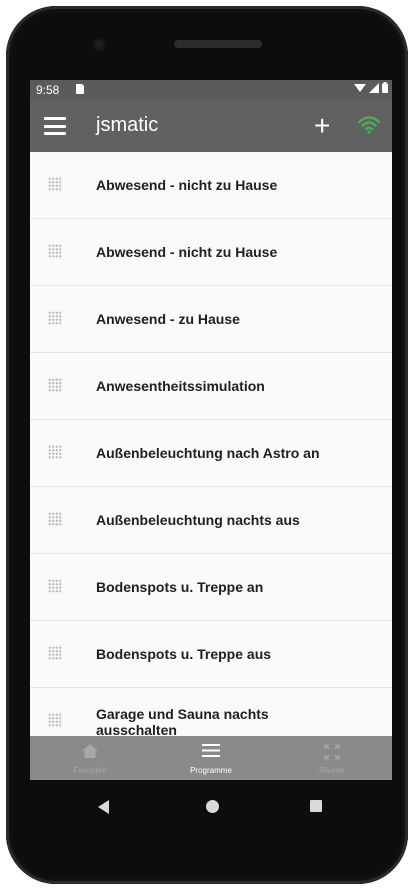 This screenshot has width=414, height=888. What do you see at coordinates (218, 44) in the screenshot?
I see `earpiece-speaker` at bounding box center [218, 44].